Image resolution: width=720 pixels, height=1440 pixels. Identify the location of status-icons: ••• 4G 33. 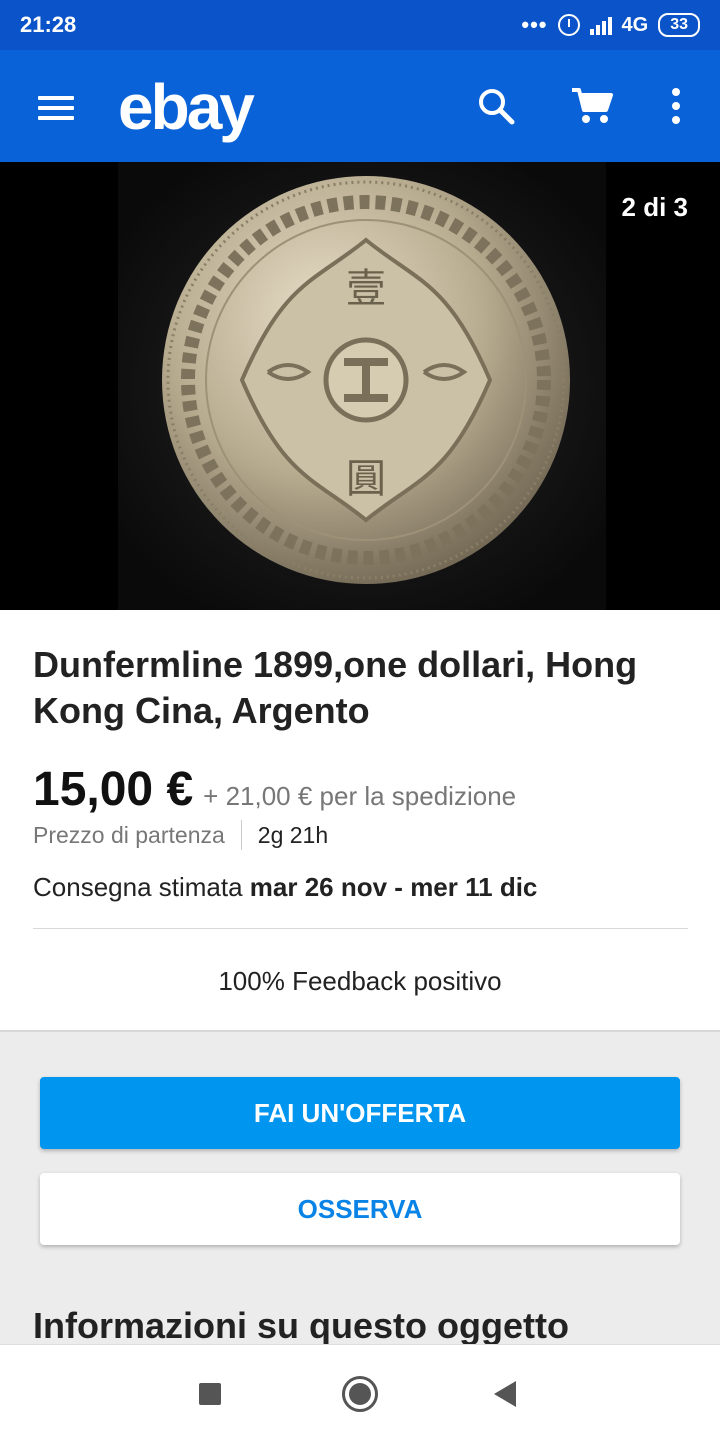
(610, 25).